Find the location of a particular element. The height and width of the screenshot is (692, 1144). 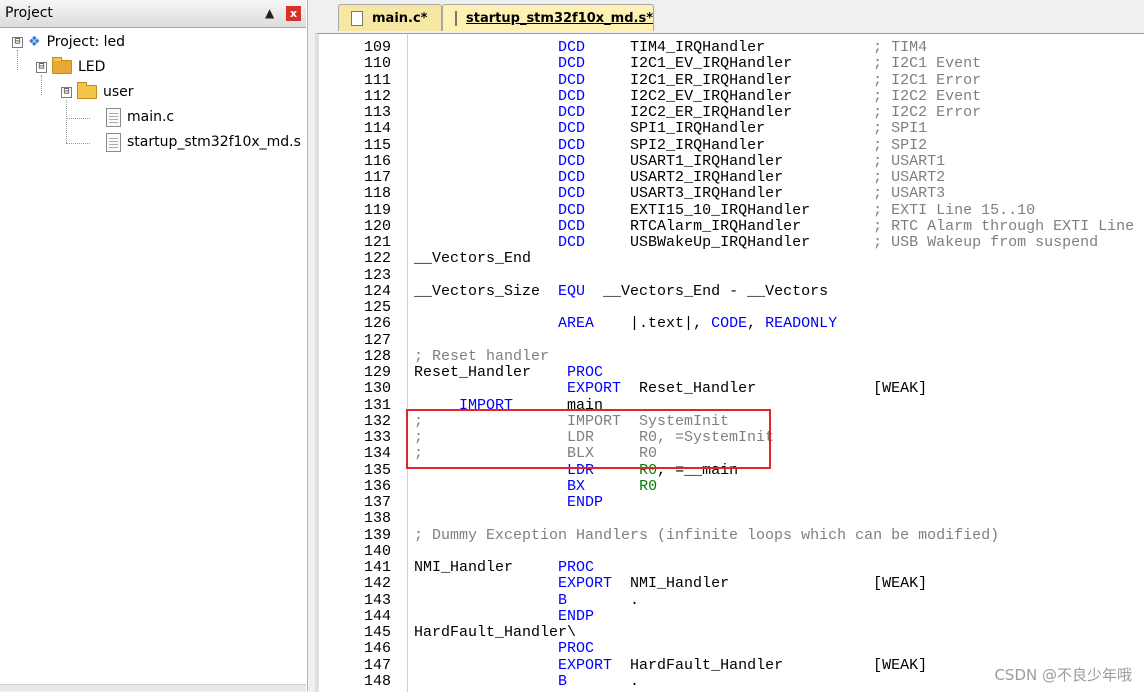

tree-item-file-startup: startup_stm32f10x_md.s is located at coordinates (203, 142).